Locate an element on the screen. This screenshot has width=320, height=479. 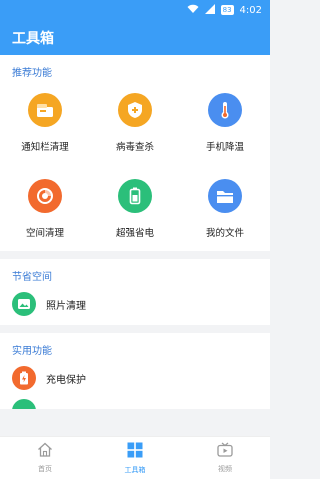
tool-label: 通知栏清理 is located at coordinates (45, 147).